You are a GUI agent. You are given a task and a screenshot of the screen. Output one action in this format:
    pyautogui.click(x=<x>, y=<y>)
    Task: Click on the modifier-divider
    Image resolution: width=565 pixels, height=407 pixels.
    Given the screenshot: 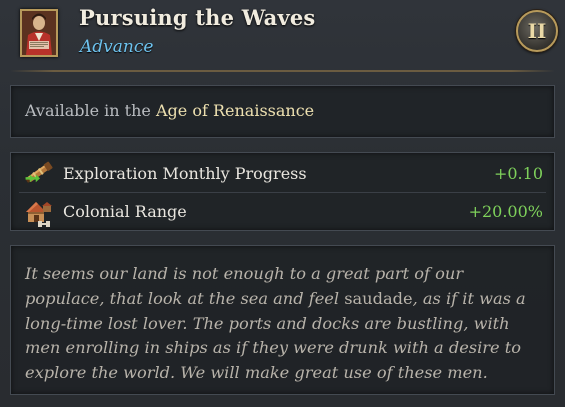 What is the action you would take?
    pyautogui.click(x=282, y=192)
    